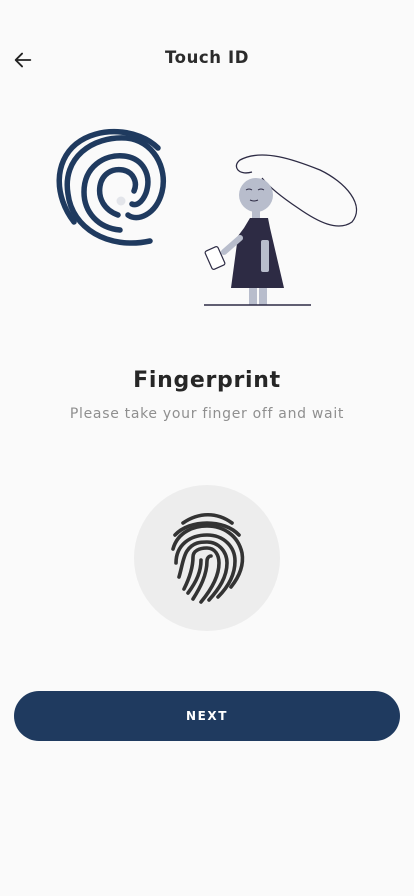  I want to click on fingerprint-icon, so click(208, 558).